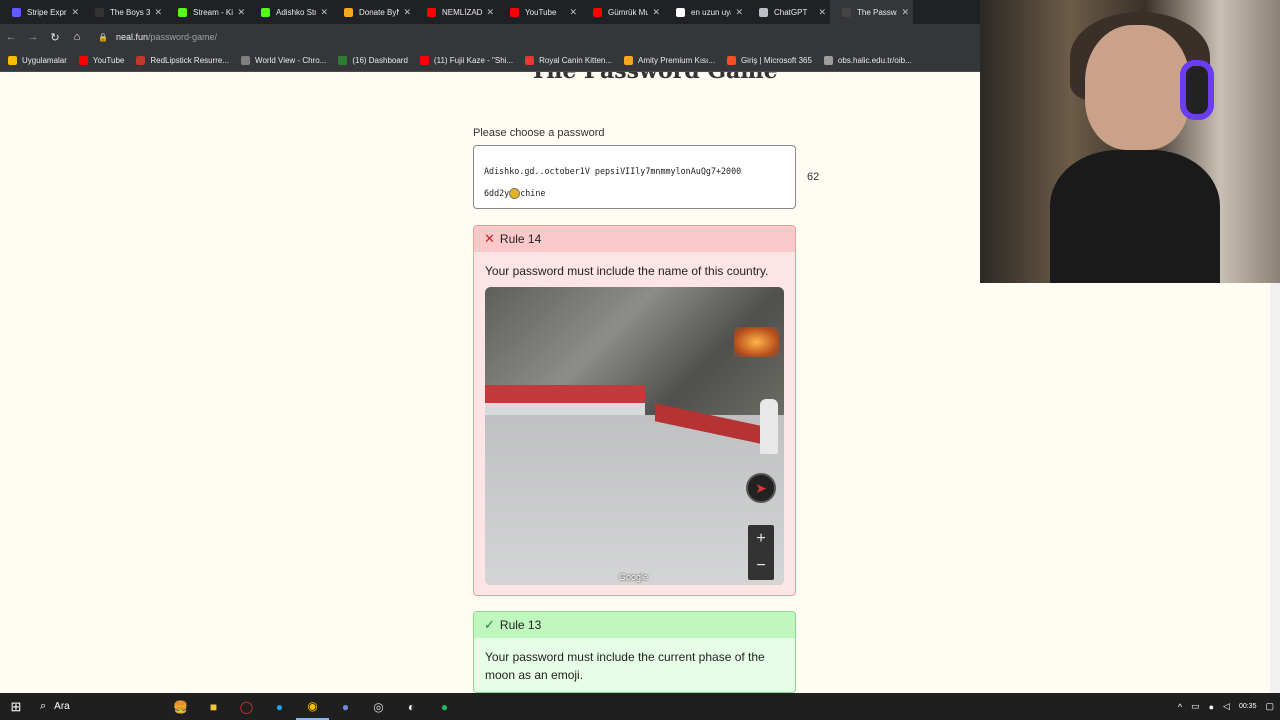 This screenshot has width=1280, height=720. I want to click on webcam-overlay, so click(1130, 141).